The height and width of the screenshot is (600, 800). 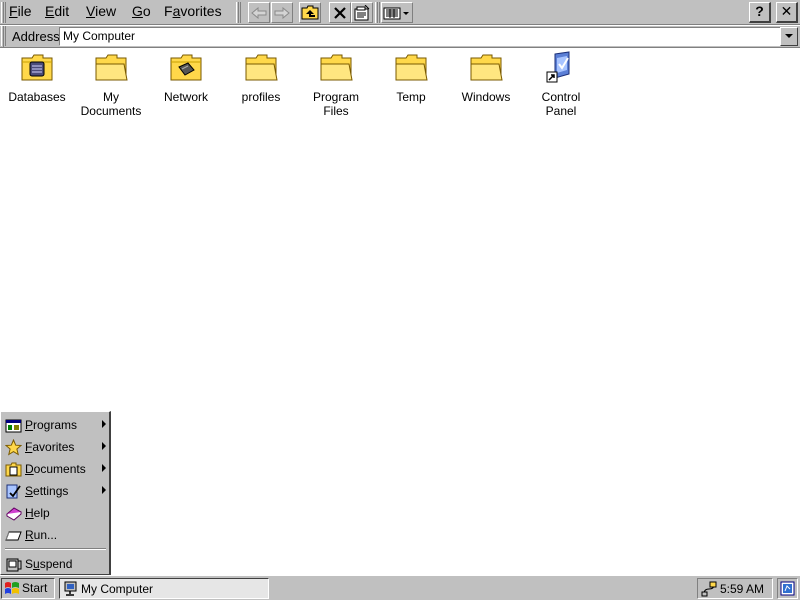 What do you see at coordinates (50, 447) in the screenshot?
I see `start-menu-label: Favorites` at bounding box center [50, 447].